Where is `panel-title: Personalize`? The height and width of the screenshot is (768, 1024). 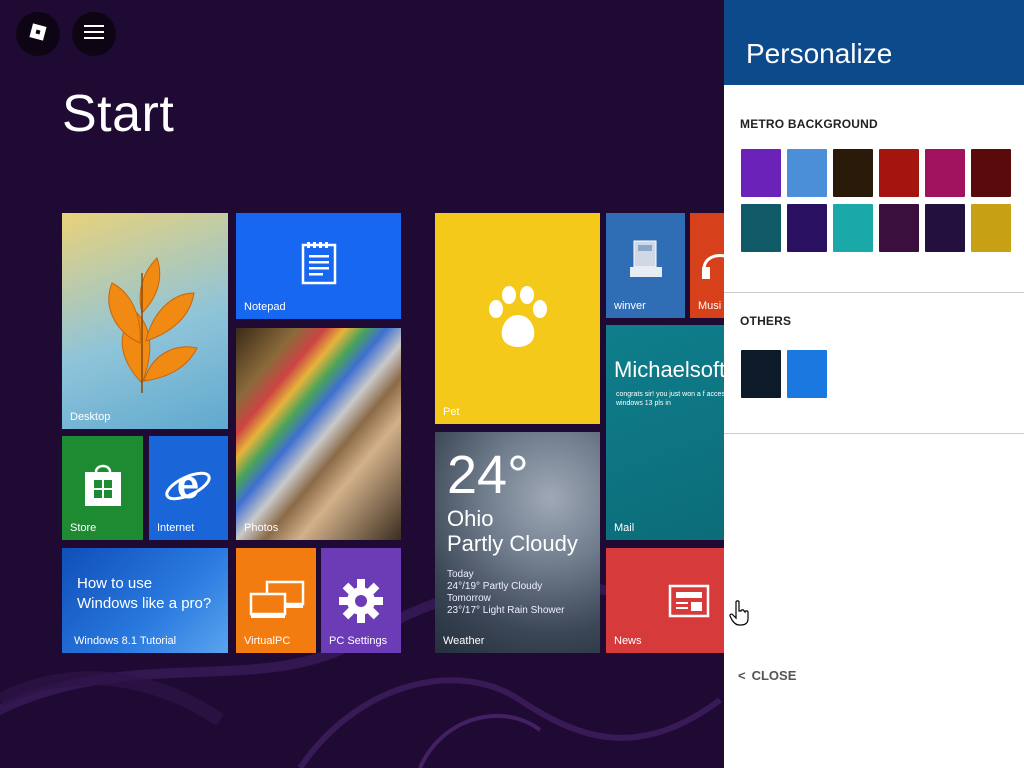 panel-title: Personalize is located at coordinates (819, 53).